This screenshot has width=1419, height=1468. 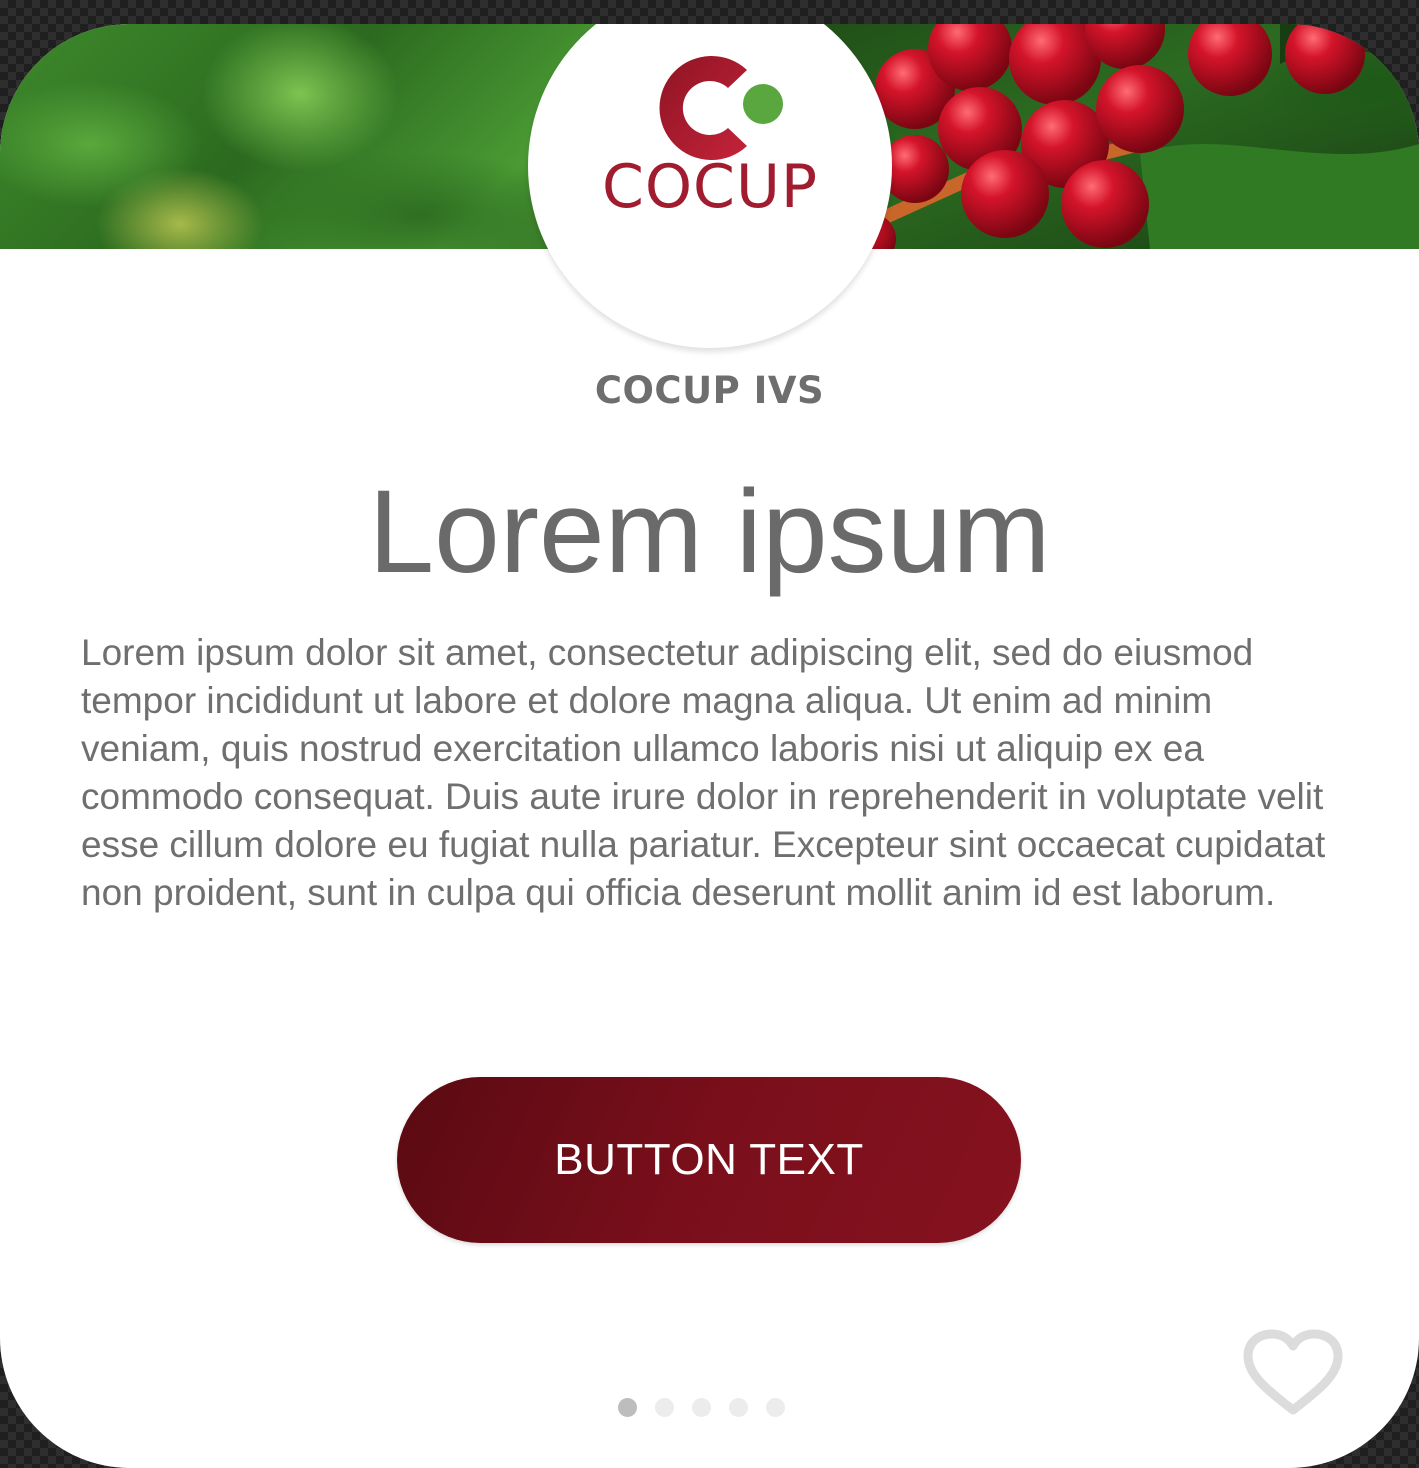 I want to click on brand-logo: COCUP, so click(x=710, y=186).